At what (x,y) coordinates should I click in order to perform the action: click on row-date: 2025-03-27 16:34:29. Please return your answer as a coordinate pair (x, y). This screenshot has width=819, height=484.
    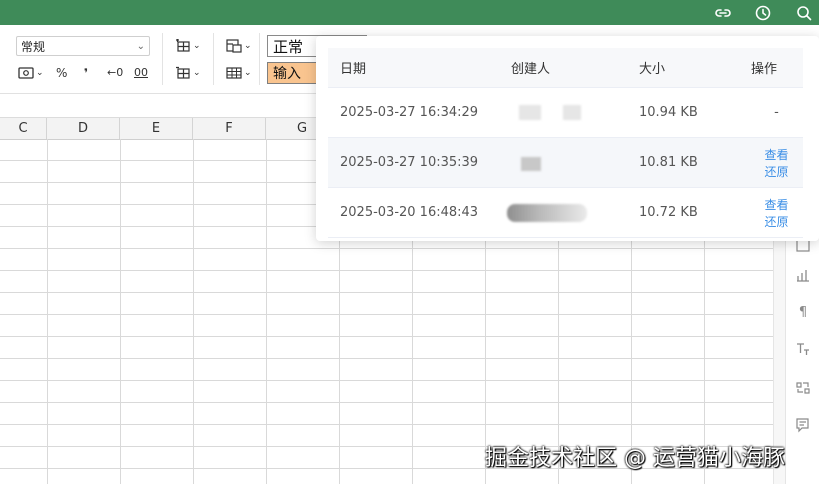
    Looking at the image, I should click on (413, 112).